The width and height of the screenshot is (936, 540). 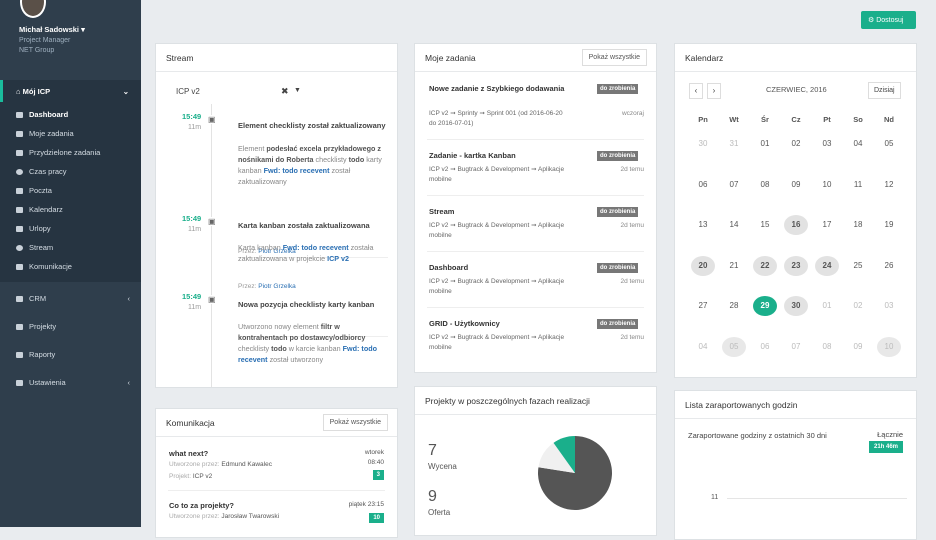 What do you see at coordinates (192, 296) in the screenshot?
I see `entry-time: 15:49` at bounding box center [192, 296].